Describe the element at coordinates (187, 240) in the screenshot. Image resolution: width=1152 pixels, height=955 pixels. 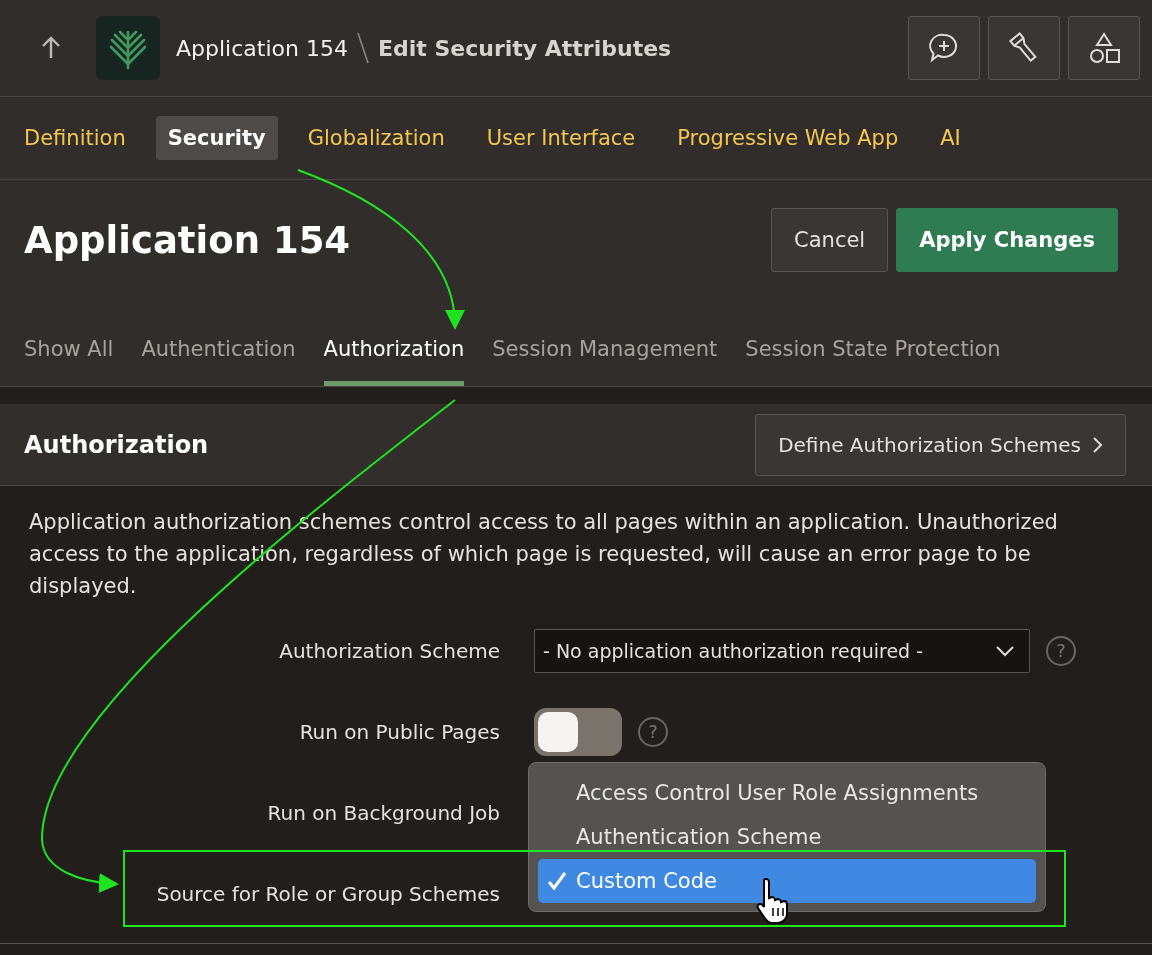
I see `page-heading: Application 154` at that location.